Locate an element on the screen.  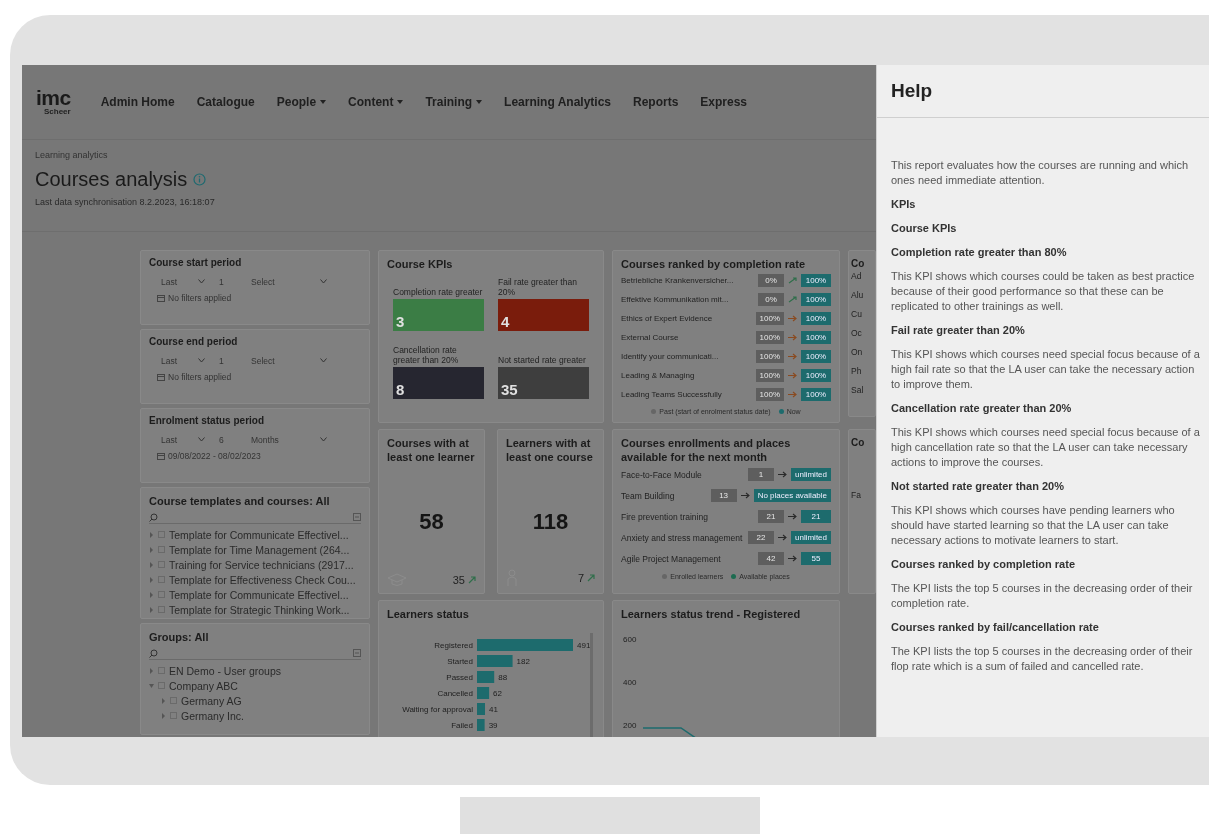
kpi-tile: 8 is located at coordinates (438, 383).